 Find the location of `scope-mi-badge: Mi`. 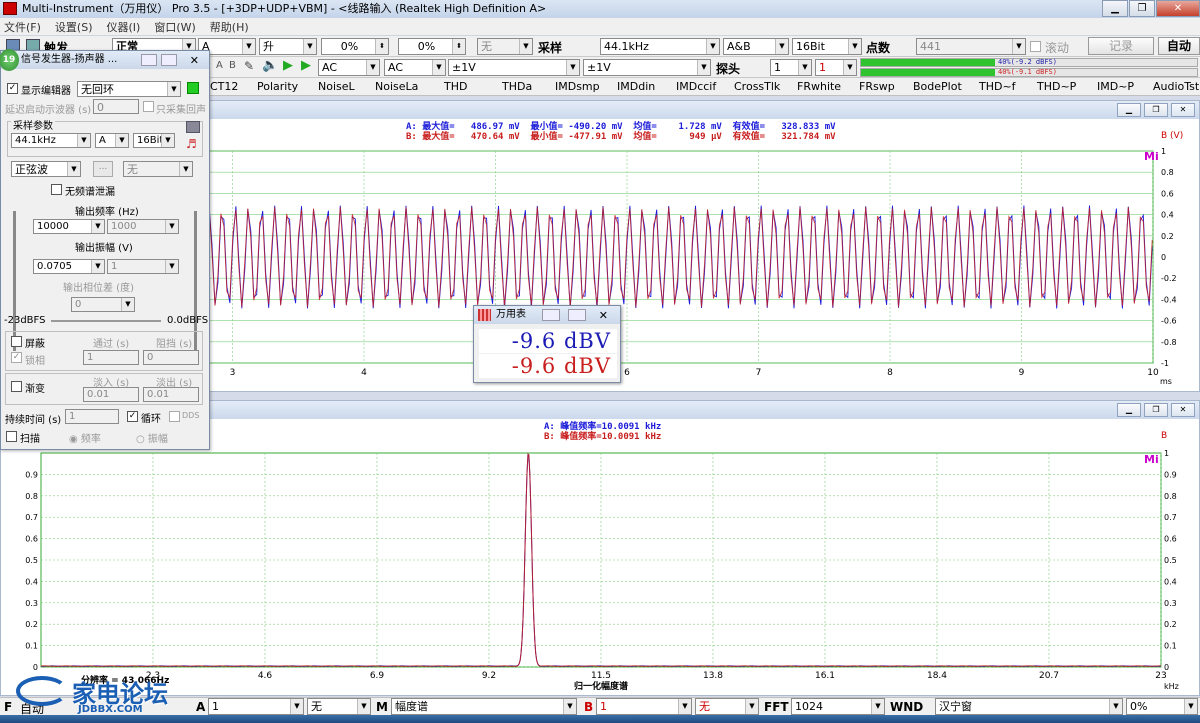

scope-mi-badge: Mi is located at coordinates (1151, 156).